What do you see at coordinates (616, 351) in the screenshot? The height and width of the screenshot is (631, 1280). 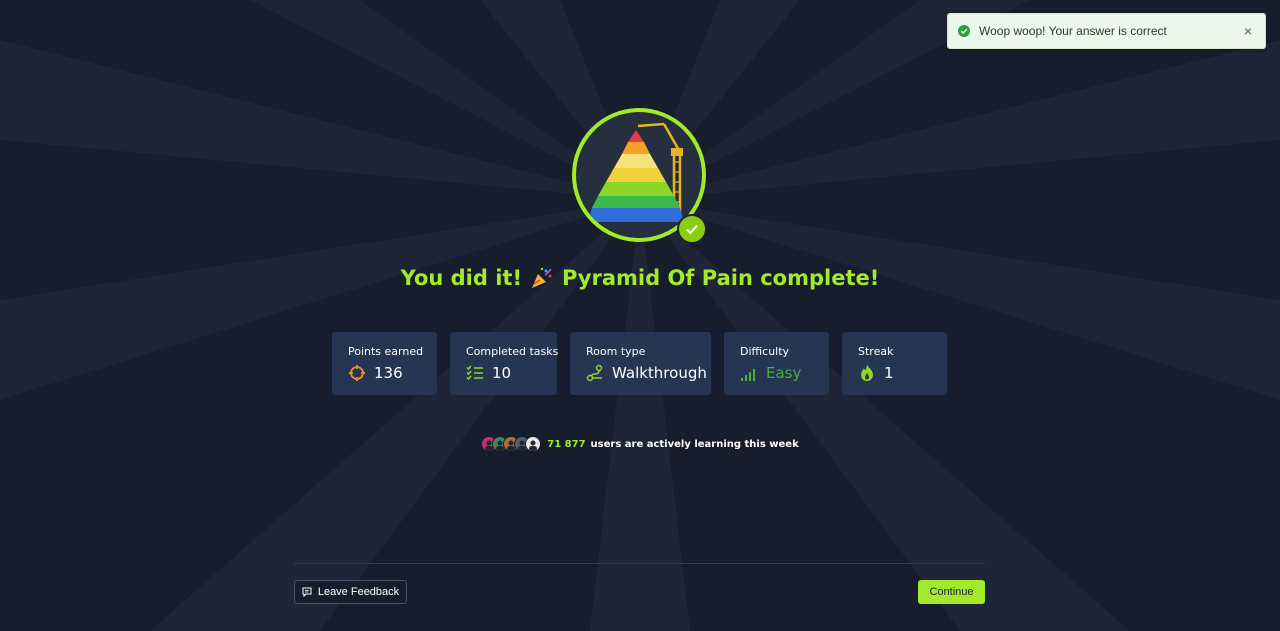 I see `stat-label: Room type` at bounding box center [616, 351].